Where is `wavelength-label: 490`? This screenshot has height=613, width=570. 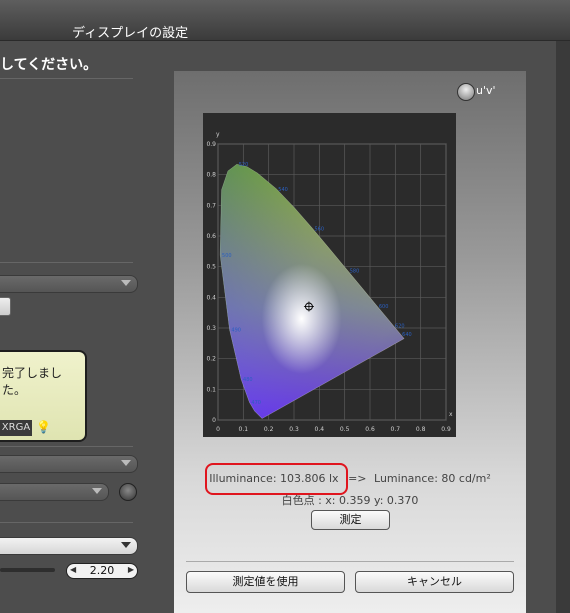
wavelength-label: 490 is located at coordinates (236, 331).